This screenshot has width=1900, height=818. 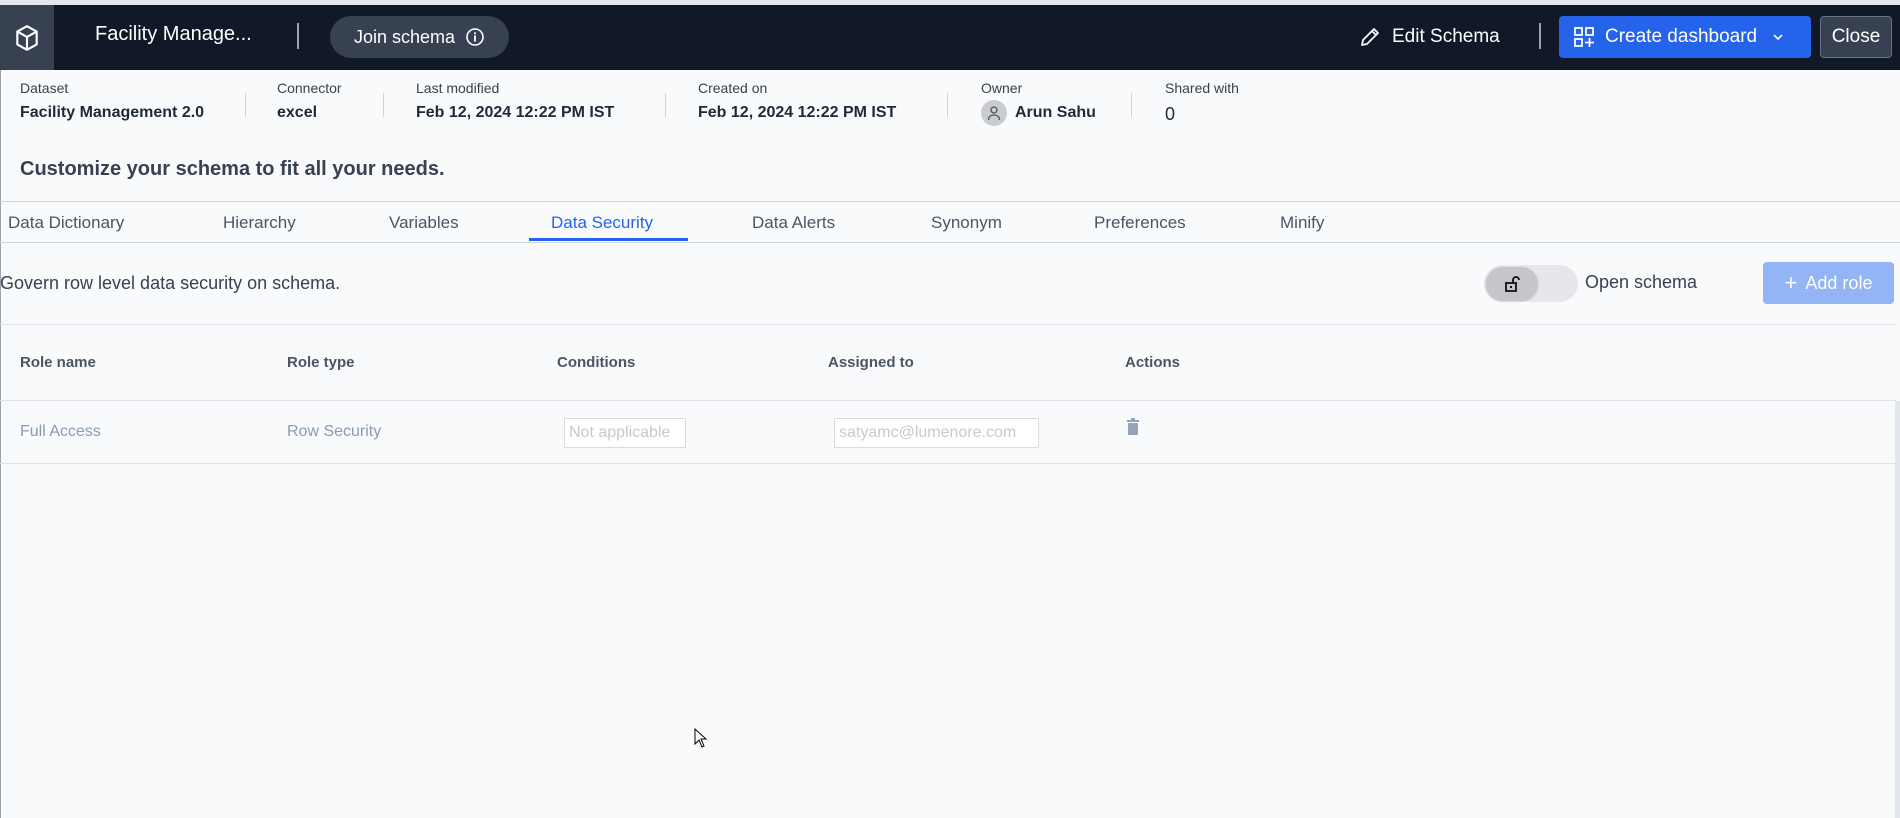 I want to click on delete-role-button, so click(x=1133, y=429).